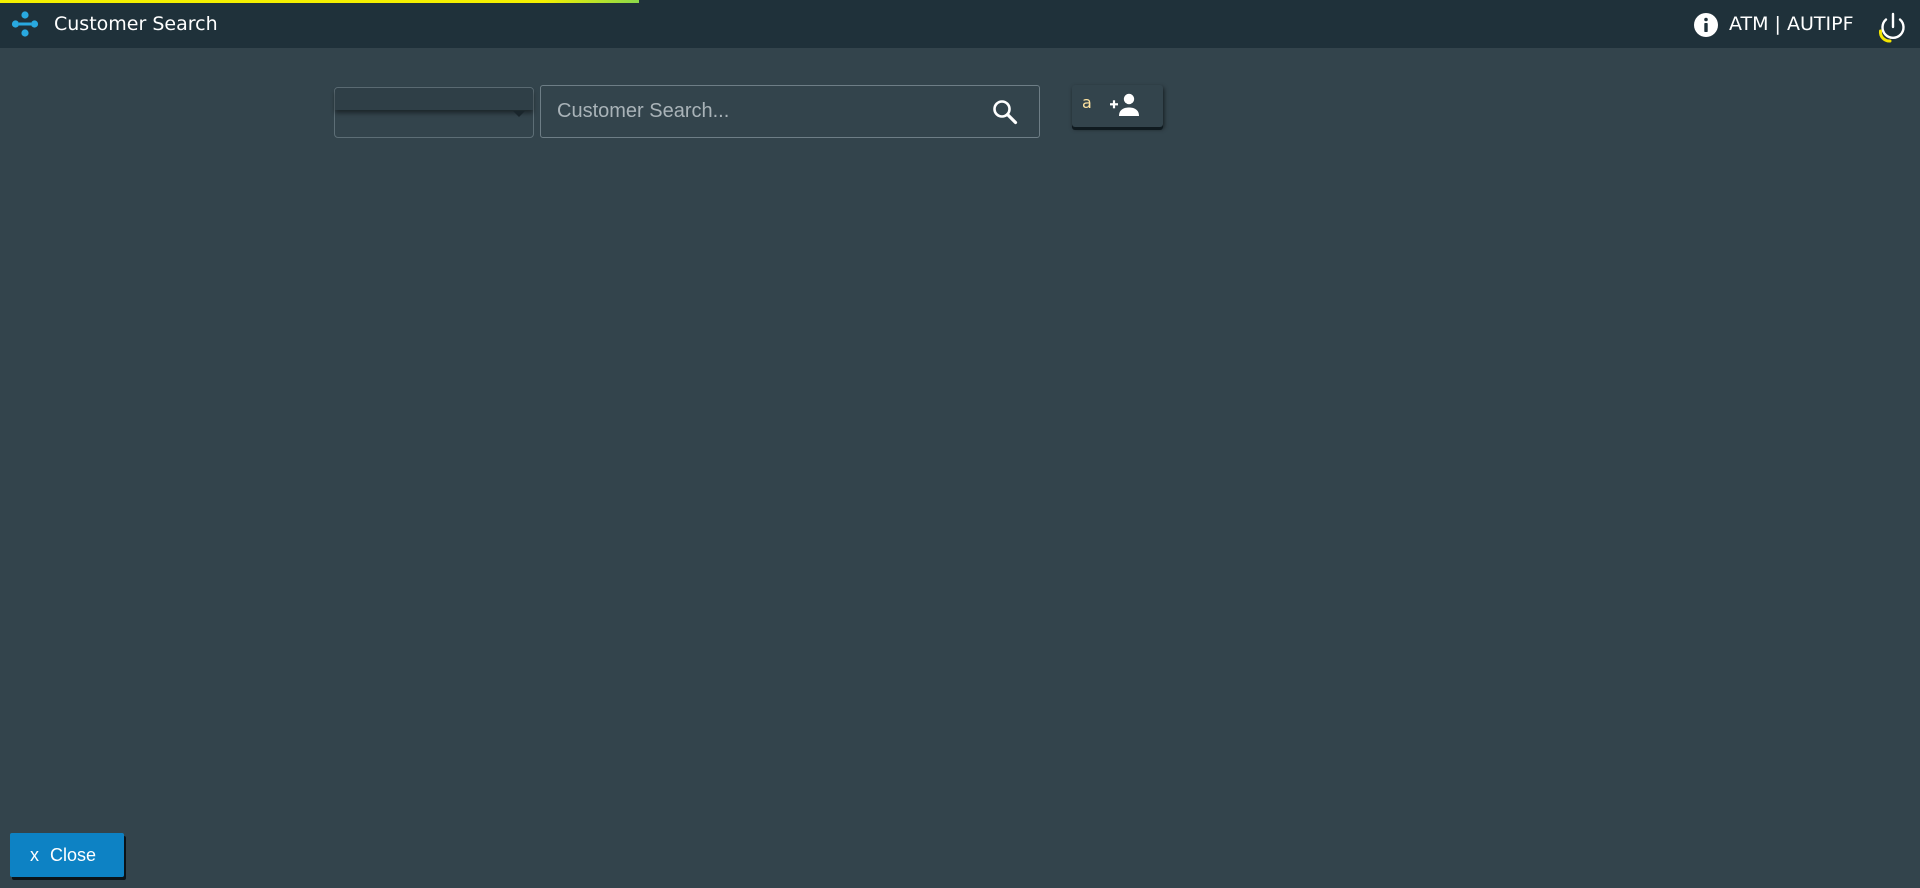 The image size is (1920, 888). What do you see at coordinates (519, 114) in the screenshot?
I see `chevron-down-icon` at bounding box center [519, 114].